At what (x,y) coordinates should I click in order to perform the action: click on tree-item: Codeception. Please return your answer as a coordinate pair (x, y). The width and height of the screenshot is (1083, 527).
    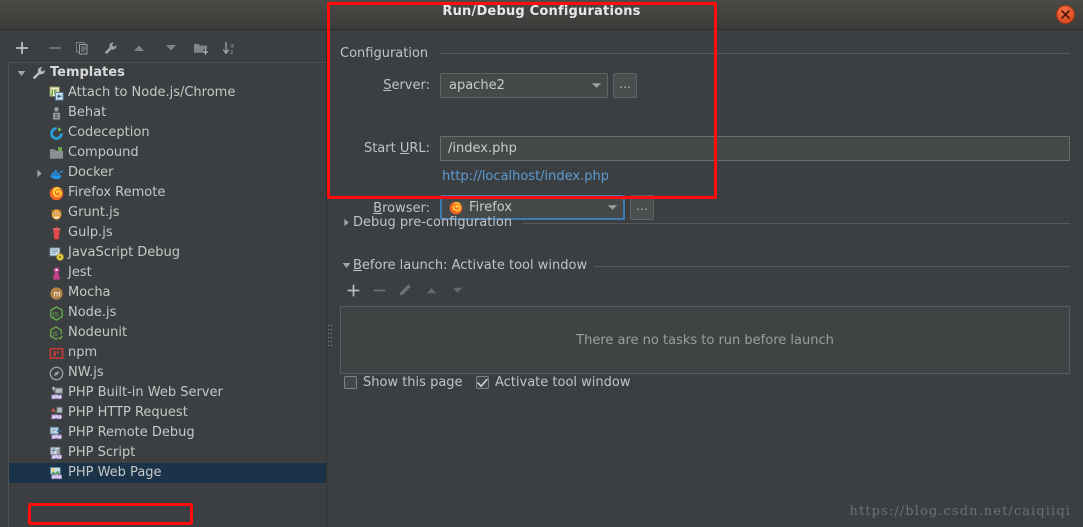
    Looking at the image, I should click on (167, 133).